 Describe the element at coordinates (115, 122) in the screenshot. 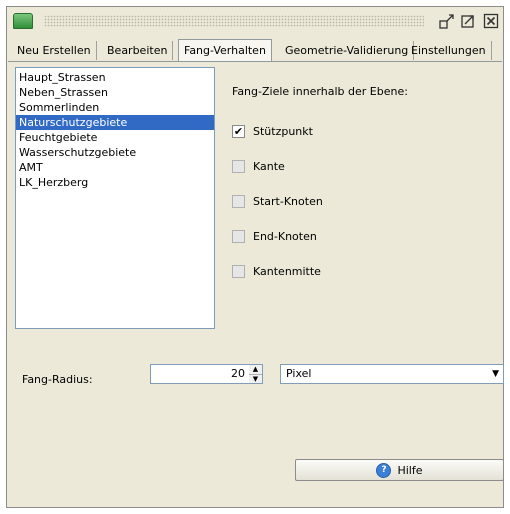

I see `list-item-selected: Naturschutzgebiete` at that location.